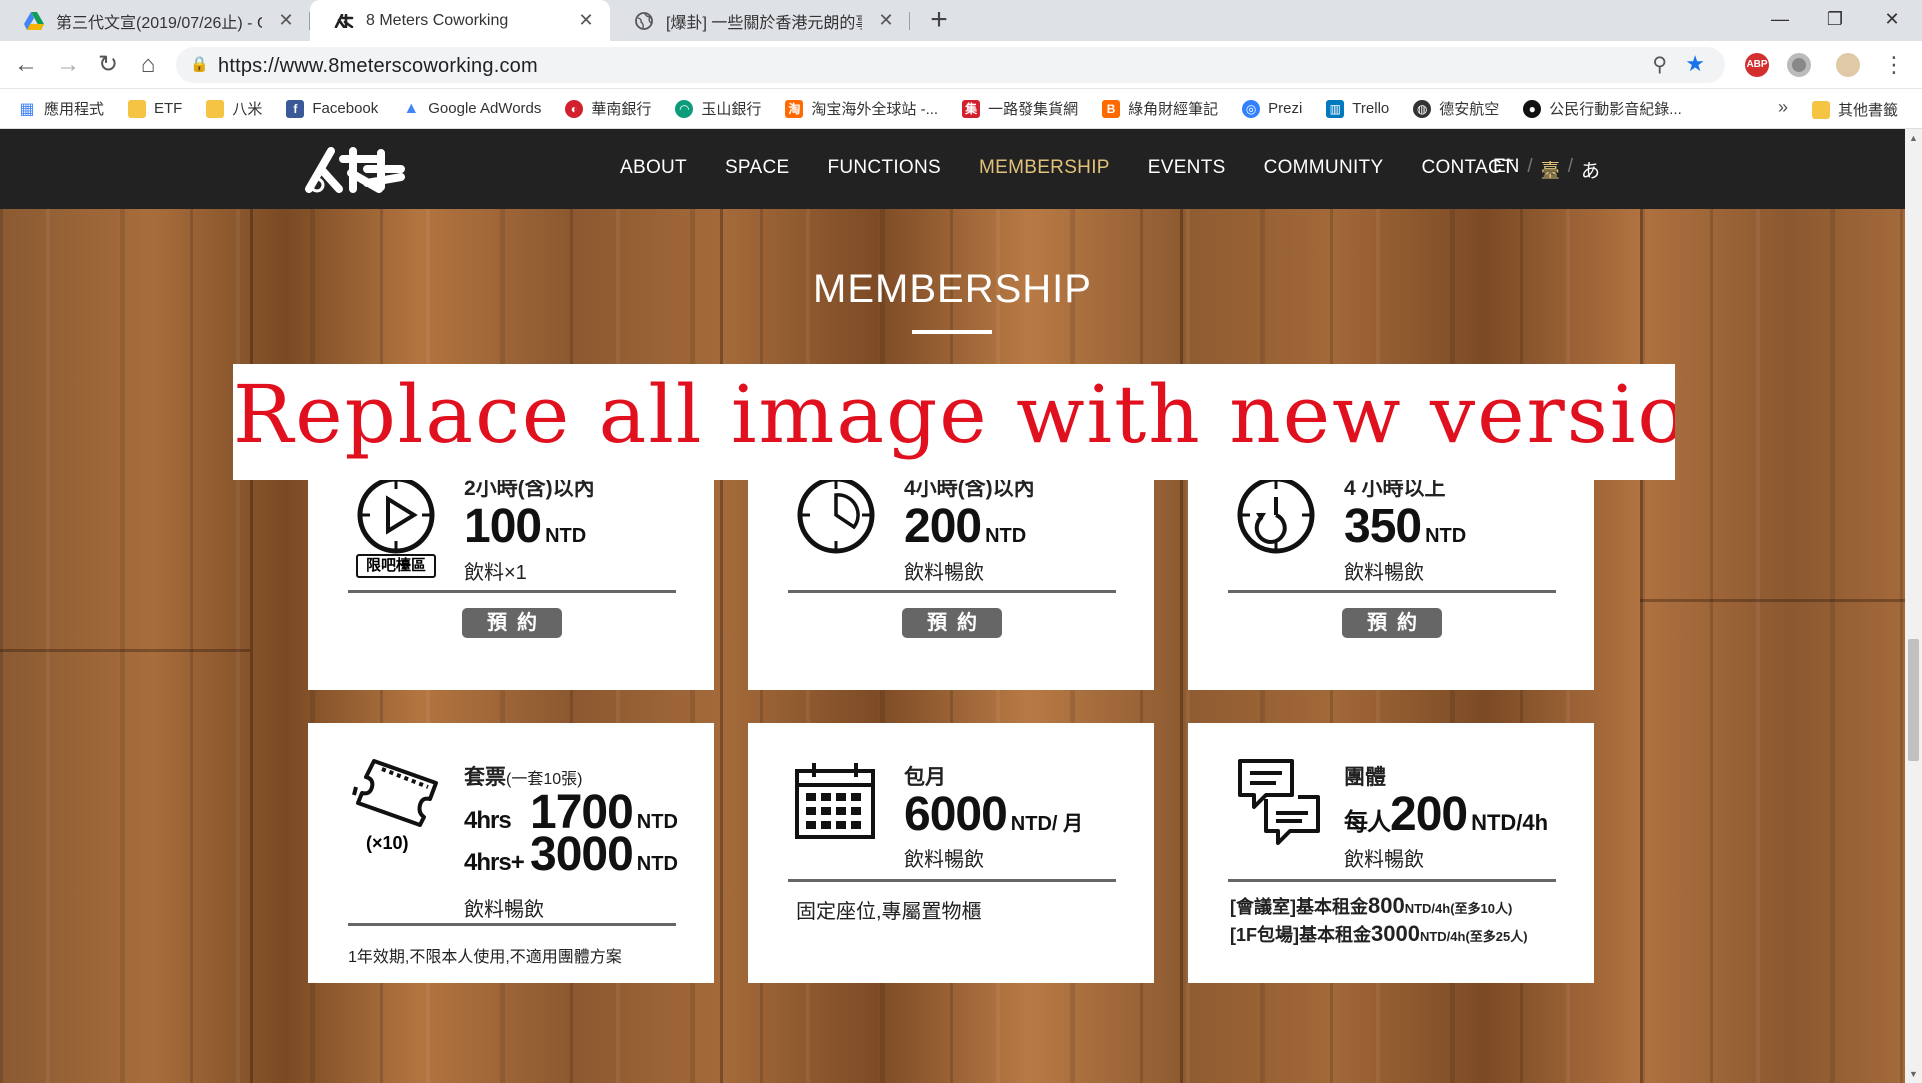  What do you see at coordinates (1367, 822) in the screenshot?
I see `price-prefix: 每人` at bounding box center [1367, 822].